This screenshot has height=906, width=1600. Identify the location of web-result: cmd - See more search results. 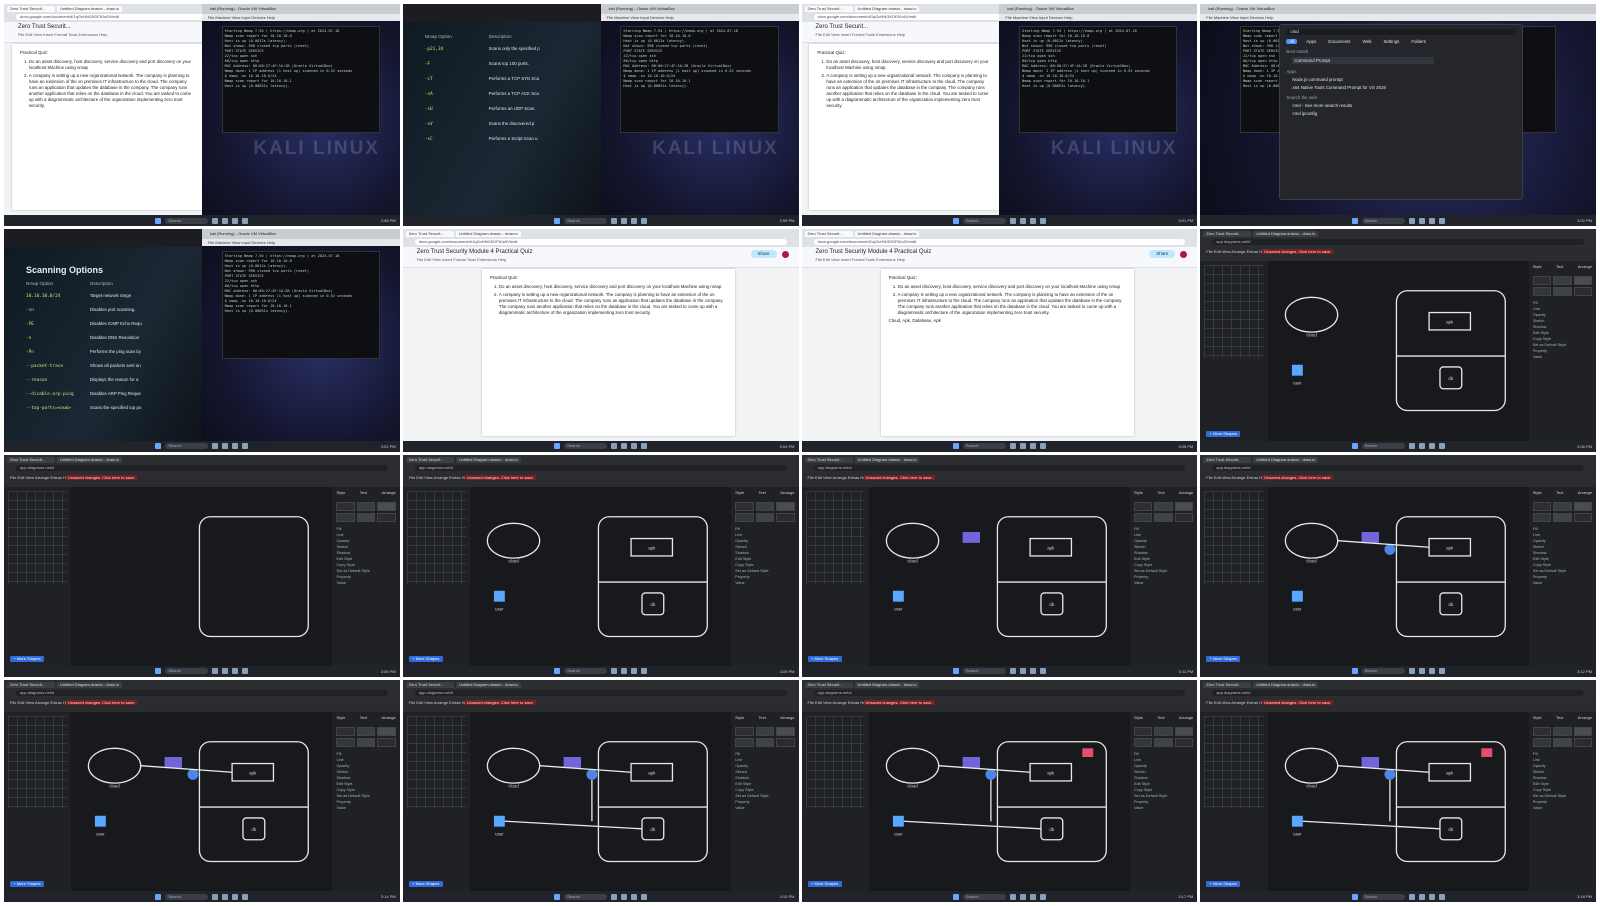
(1404, 105).